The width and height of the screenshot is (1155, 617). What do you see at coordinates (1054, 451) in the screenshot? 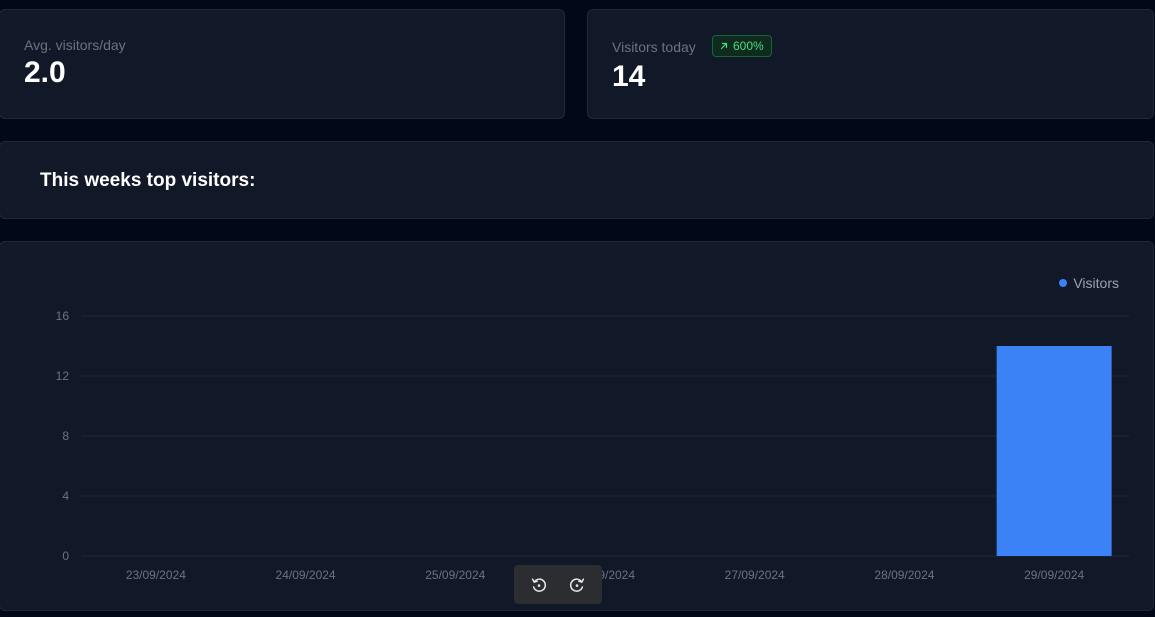
I see `bar-29-09-2024` at bounding box center [1054, 451].